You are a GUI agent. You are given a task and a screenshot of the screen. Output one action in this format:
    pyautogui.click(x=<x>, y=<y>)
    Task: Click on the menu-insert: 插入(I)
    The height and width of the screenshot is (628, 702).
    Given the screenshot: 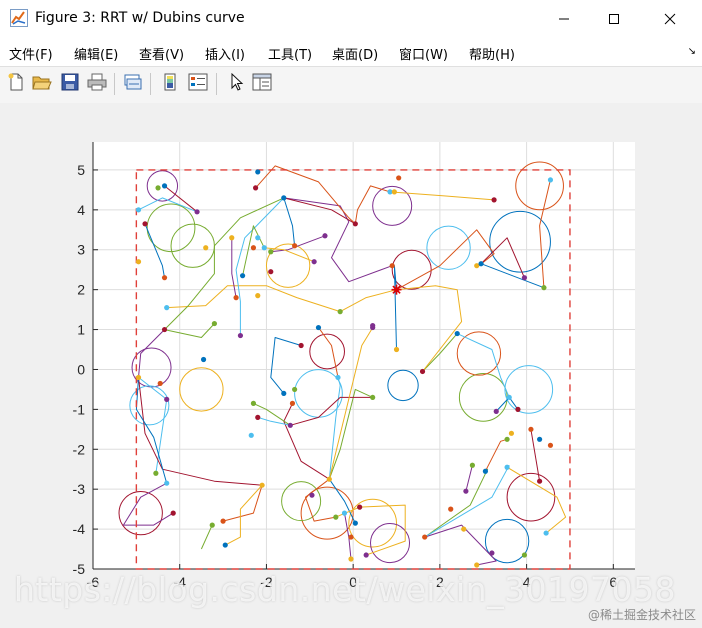 What is the action you would take?
    pyautogui.click(x=225, y=53)
    